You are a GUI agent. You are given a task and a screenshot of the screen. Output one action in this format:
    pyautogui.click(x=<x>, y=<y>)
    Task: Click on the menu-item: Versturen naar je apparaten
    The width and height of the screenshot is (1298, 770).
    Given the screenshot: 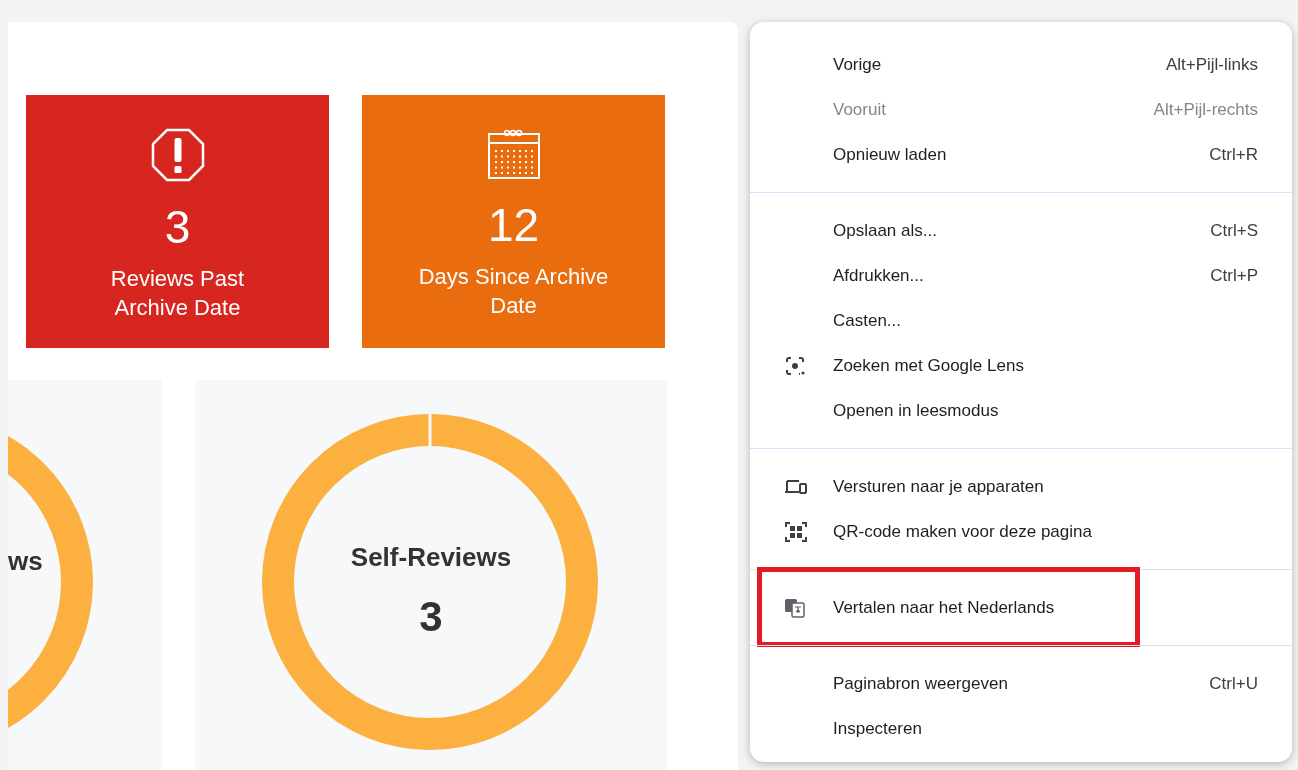 What is the action you would take?
    pyautogui.click(x=1021, y=486)
    